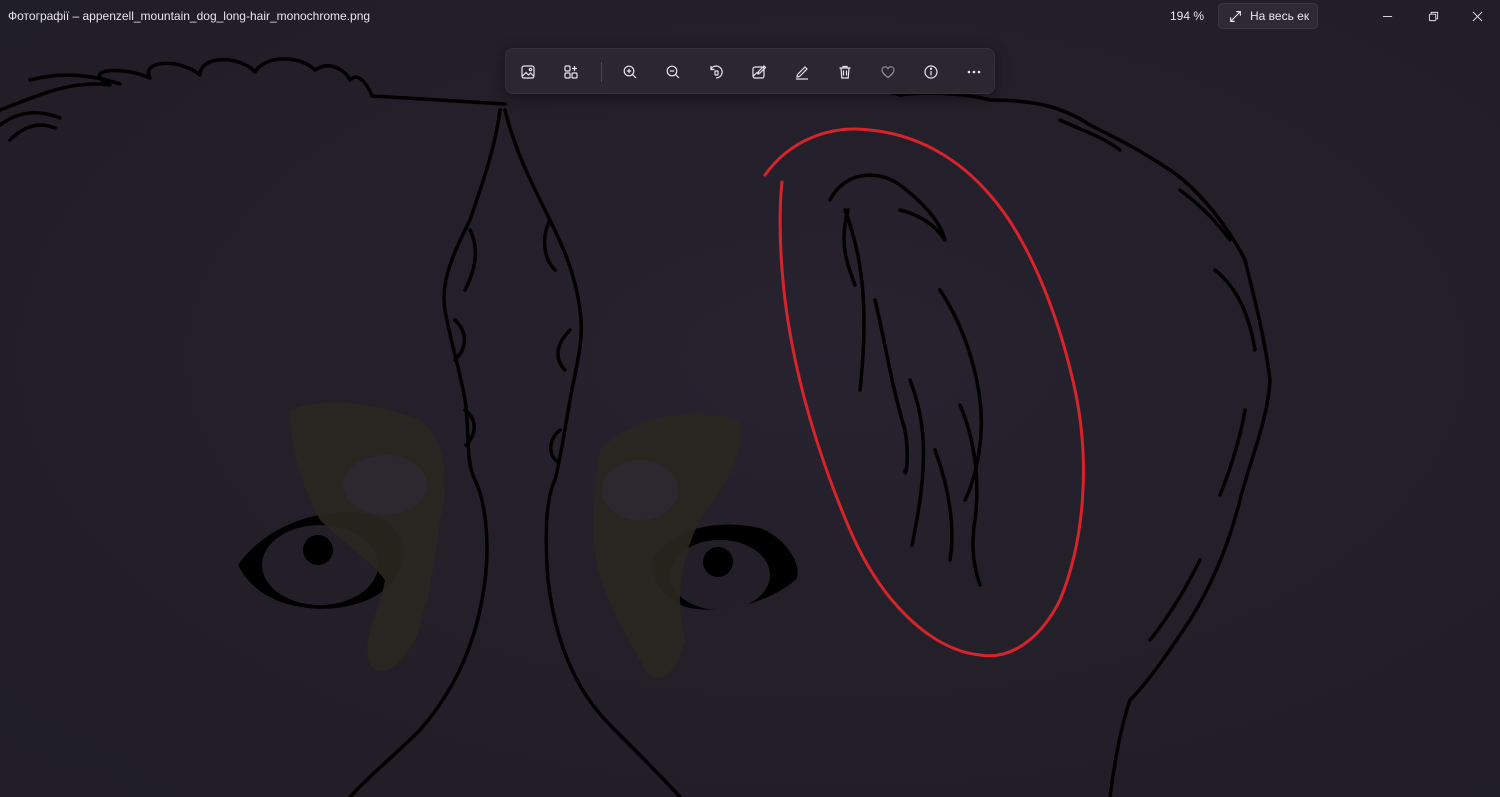 The height and width of the screenshot is (797, 1500). I want to click on zoom-in-button, so click(630, 72).